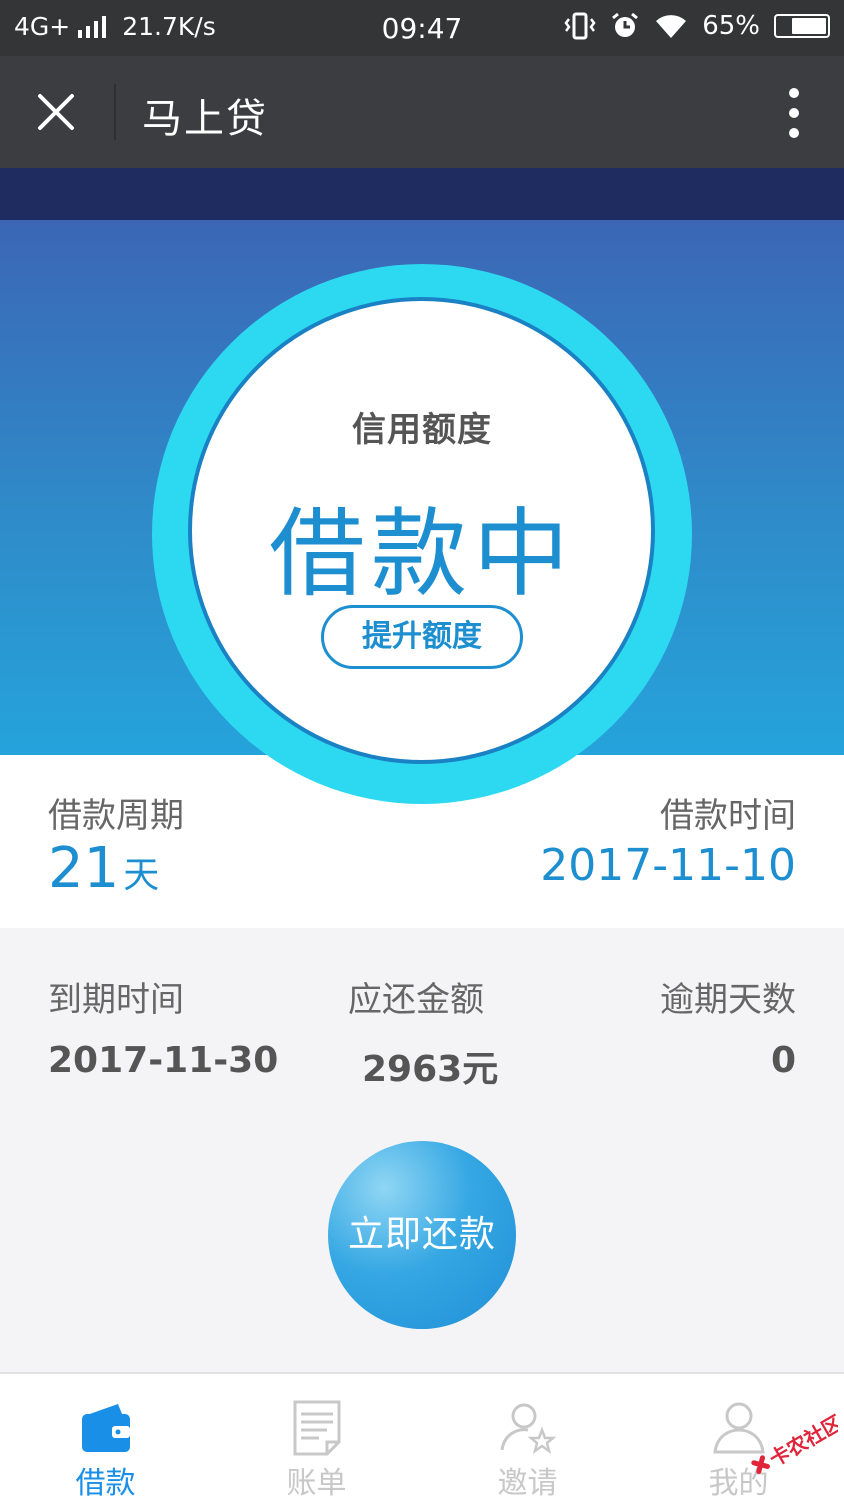  I want to click on invite-icon, so click(528, 1428).